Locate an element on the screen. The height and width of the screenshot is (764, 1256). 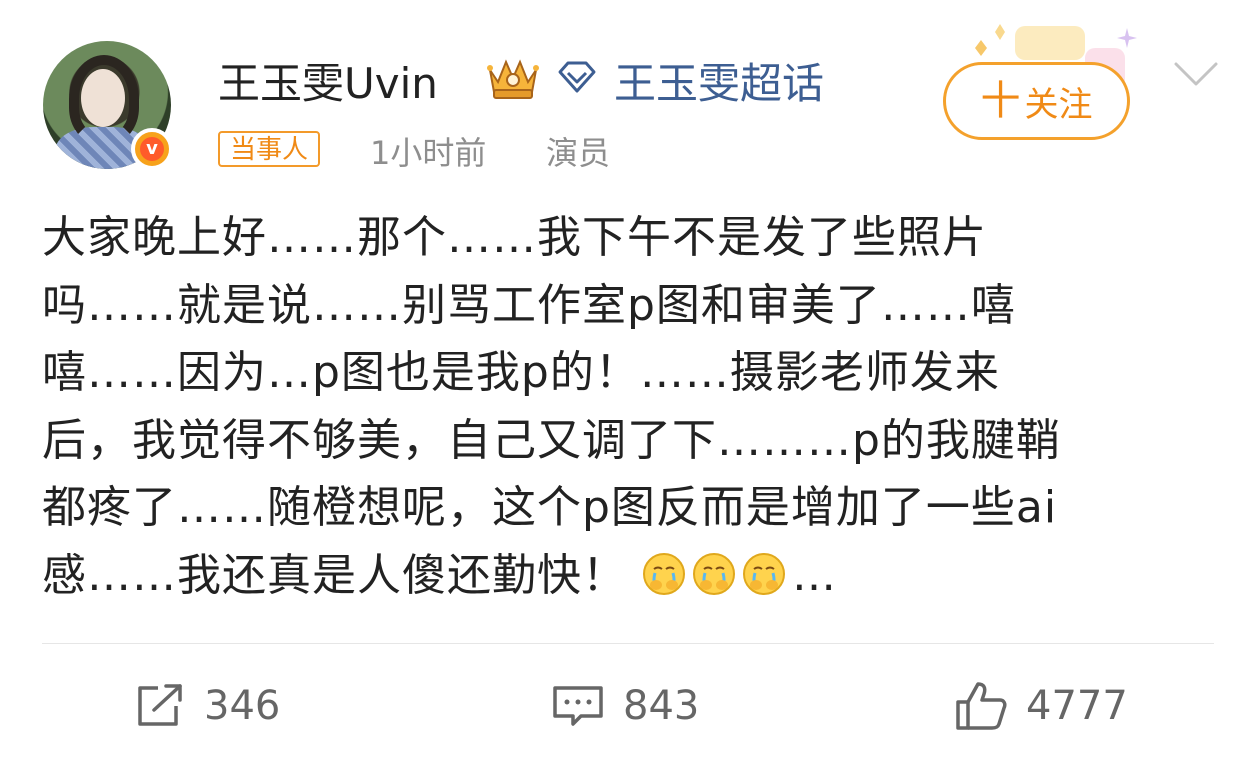
repost-button: 346 is located at coordinates (207, 706).